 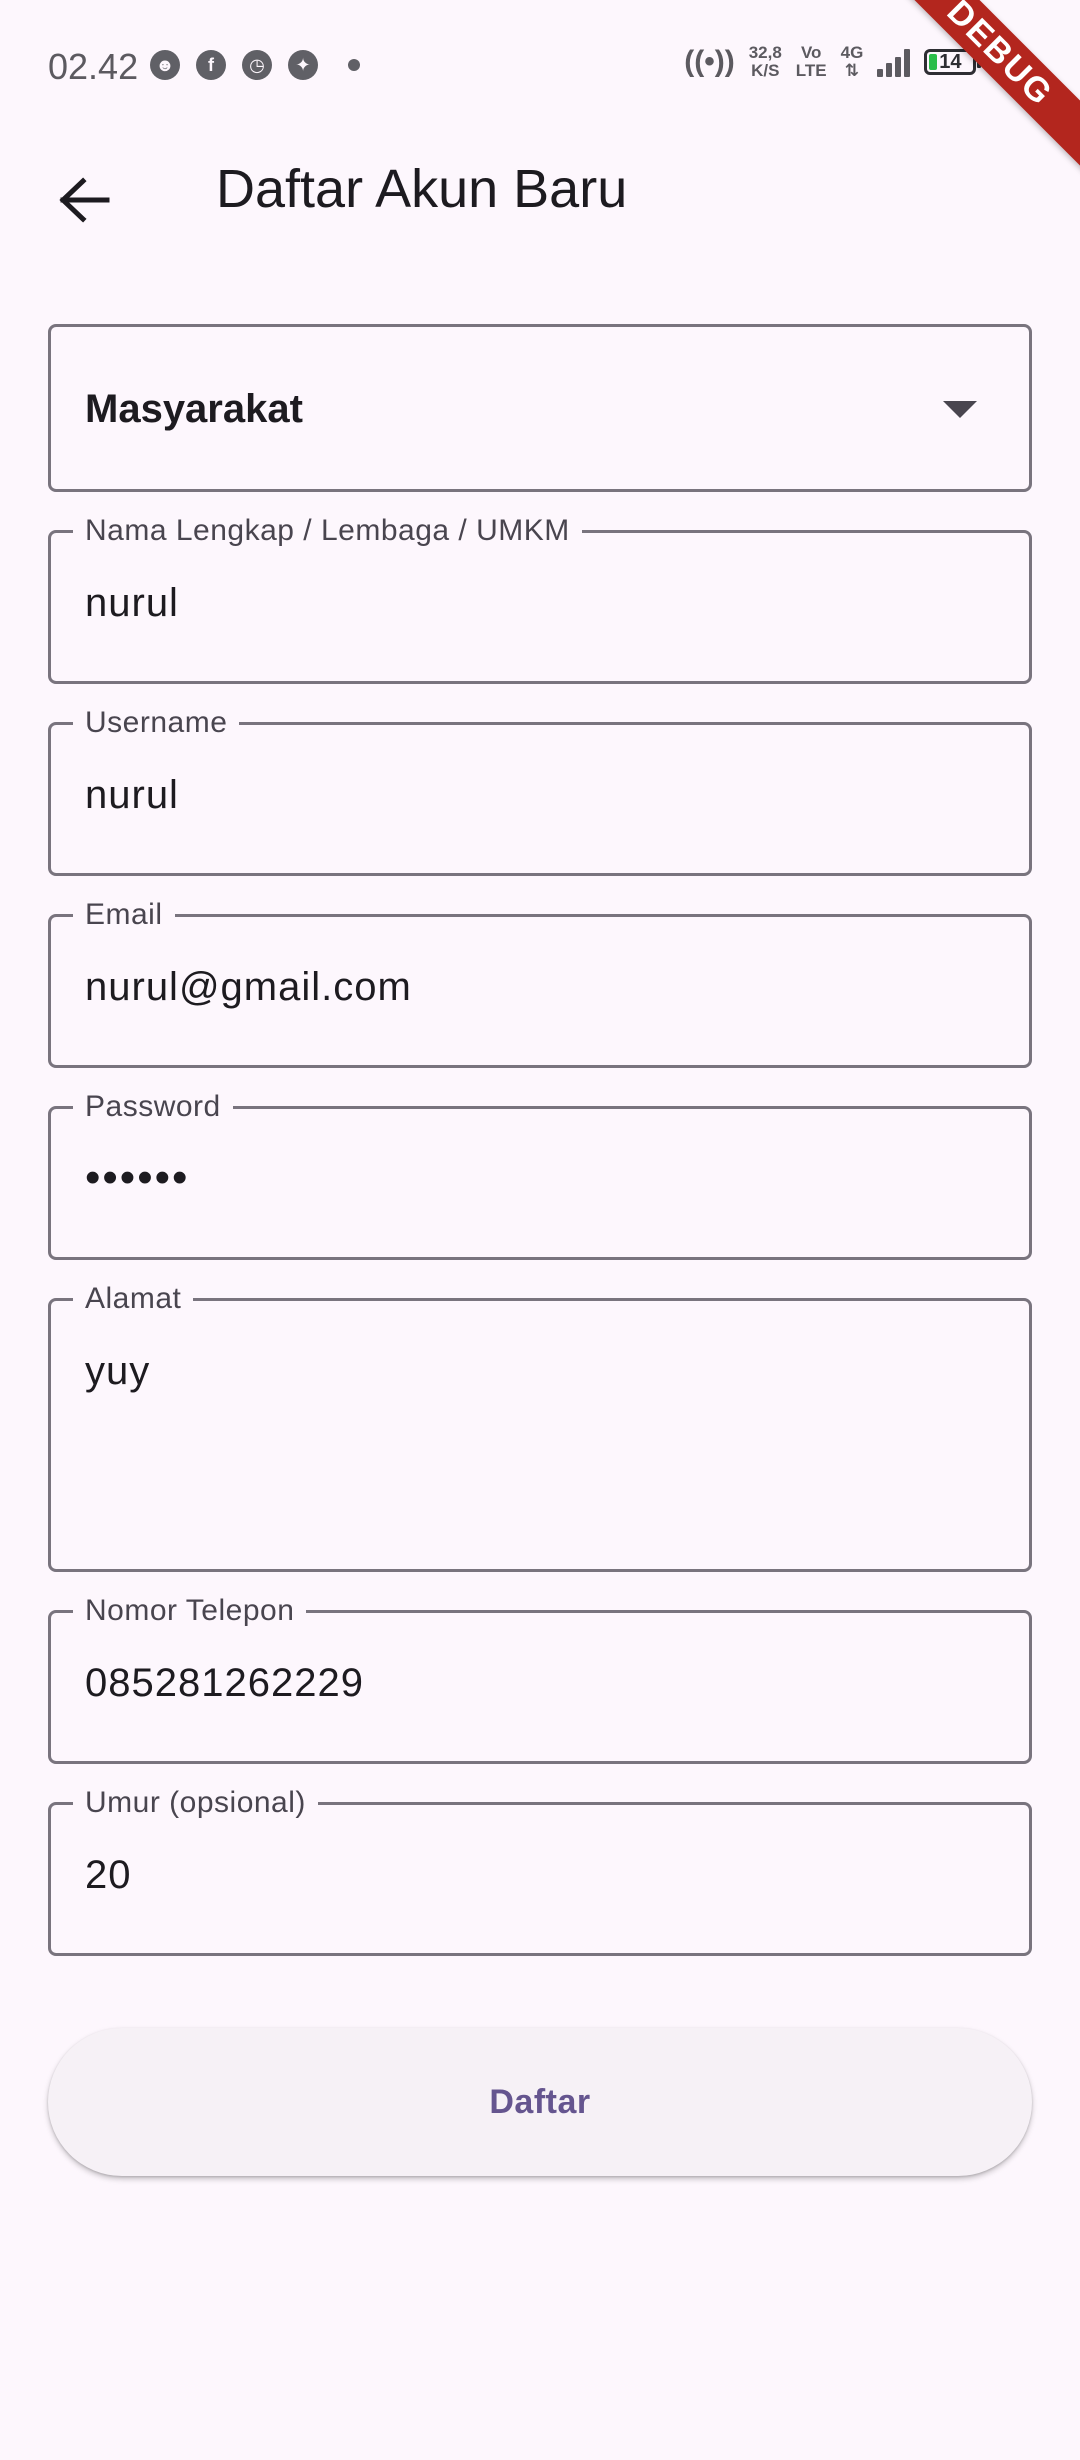 What do you see at coordinates (950, 61) in the screenshot?
I see `battery-level: 14` at bounding box center [950, 61].